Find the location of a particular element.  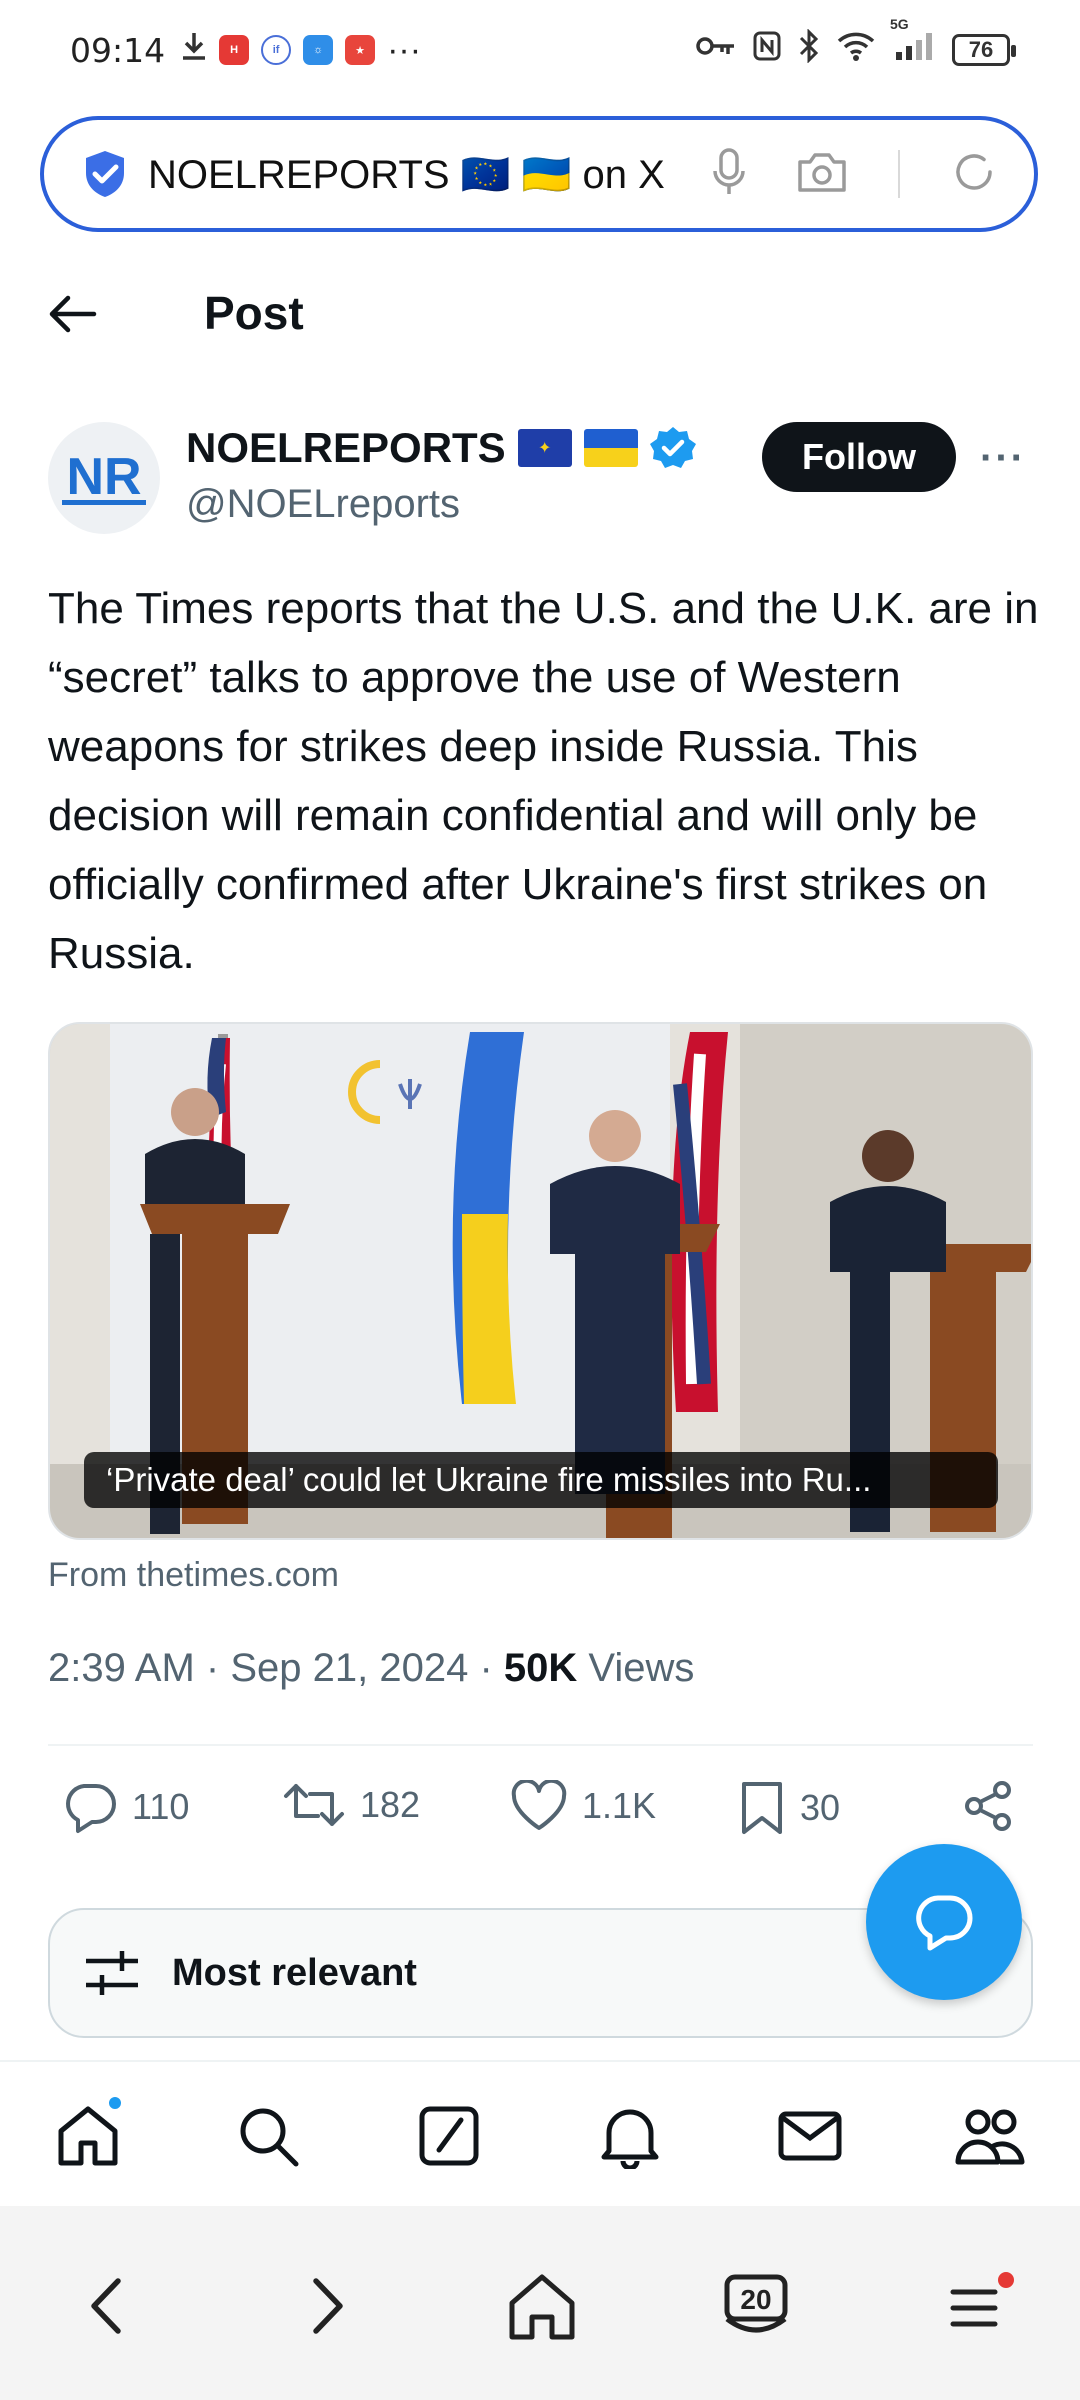

tab-home is located at coordinates (88, 2133).